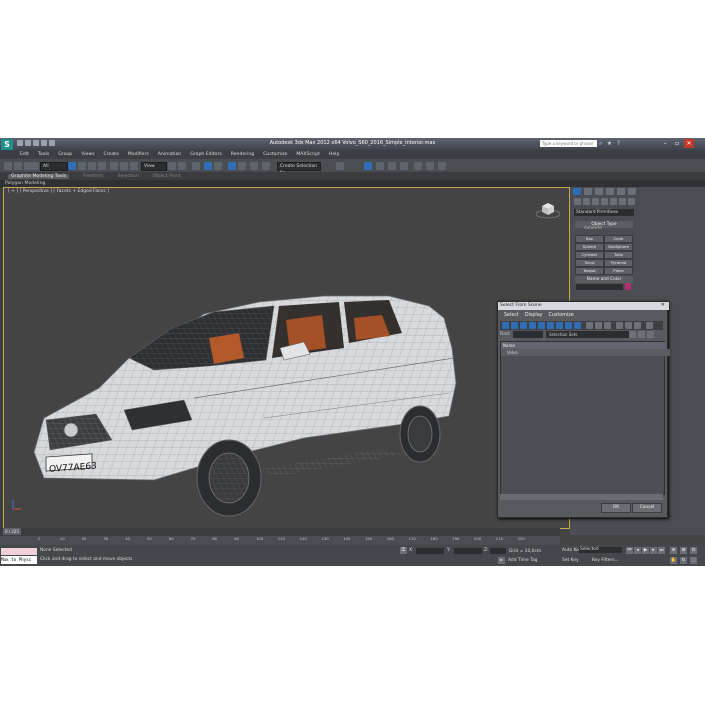 Image resolution: width=705 pixels, height=705 pixels. I want to click on maximize-viewport-icon: ⬚, so click(693, 560).